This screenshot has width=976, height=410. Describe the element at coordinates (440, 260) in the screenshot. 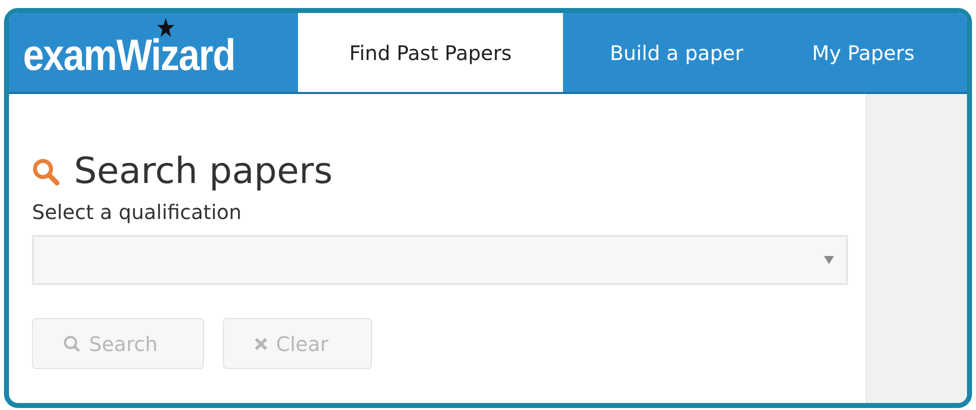

I see `qualification-select` at that location.